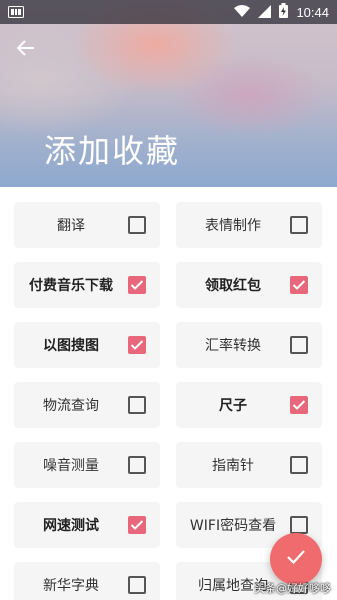 This screenshot has width=337, height=600. I want to click on favorite-item: 以图搜图, so click(87, 345).